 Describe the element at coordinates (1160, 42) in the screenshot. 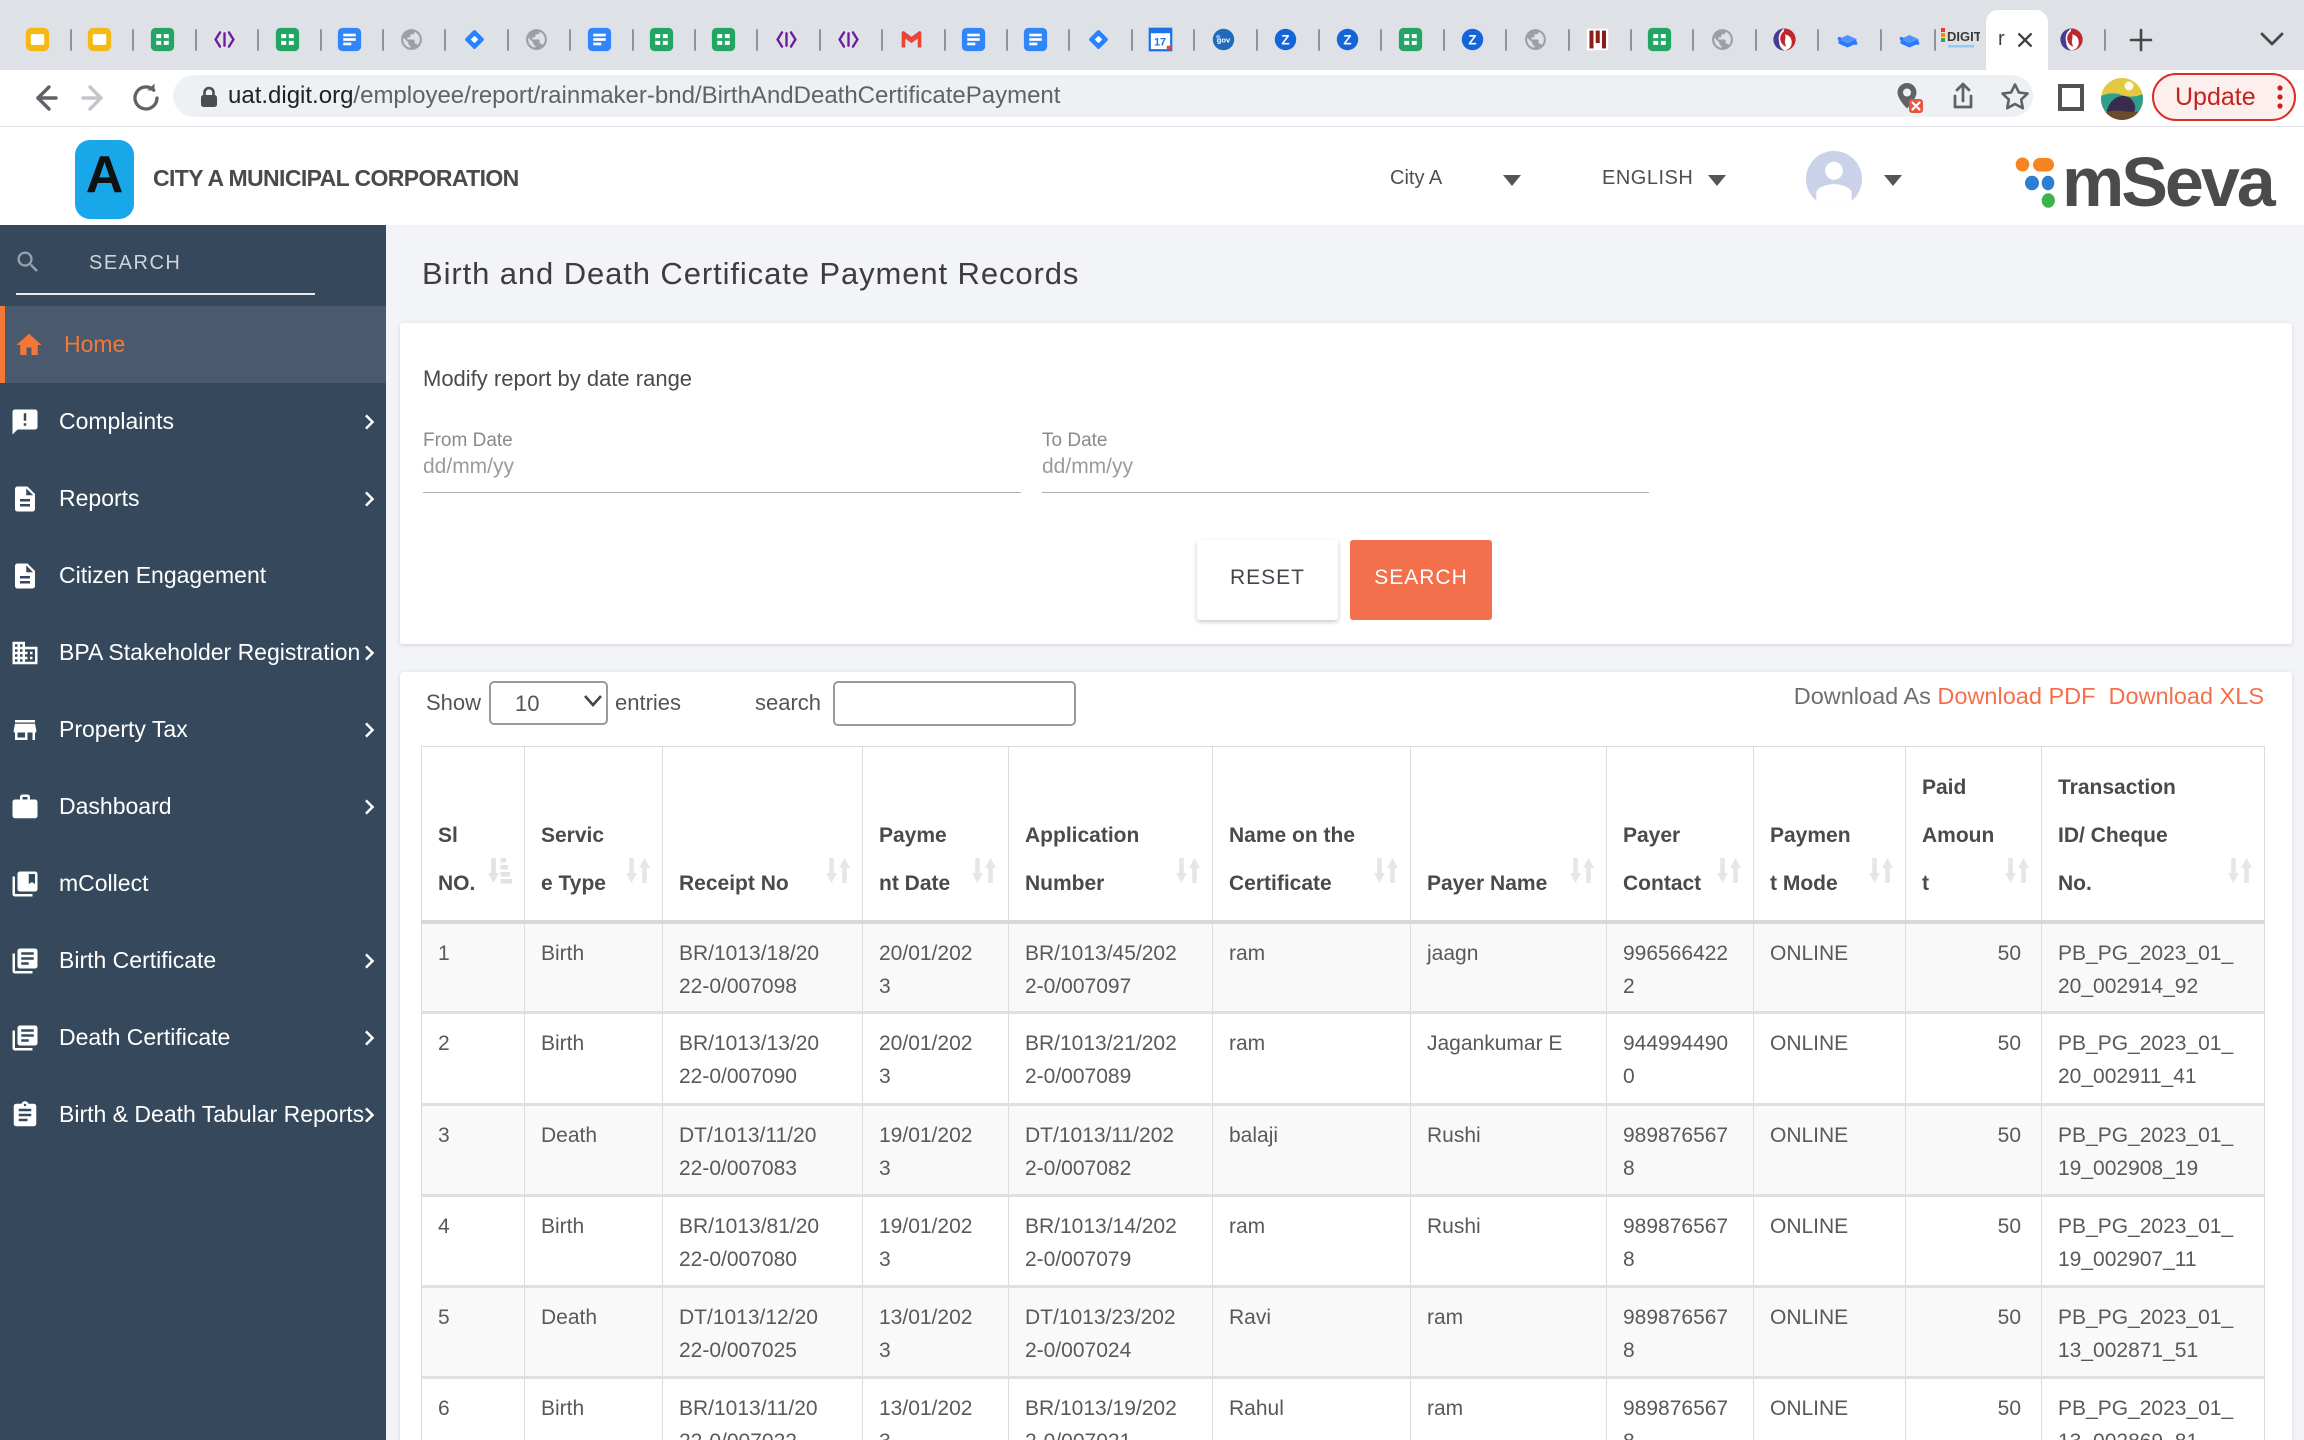

I see `svg-text: 17` at that location.